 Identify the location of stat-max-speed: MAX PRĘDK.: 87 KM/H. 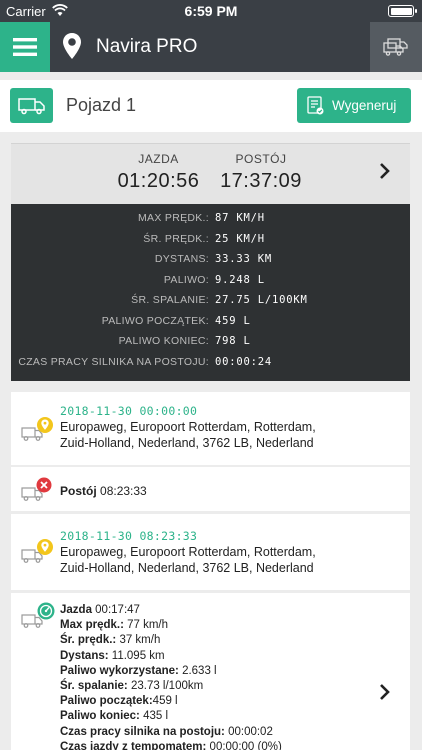
(201, 218).